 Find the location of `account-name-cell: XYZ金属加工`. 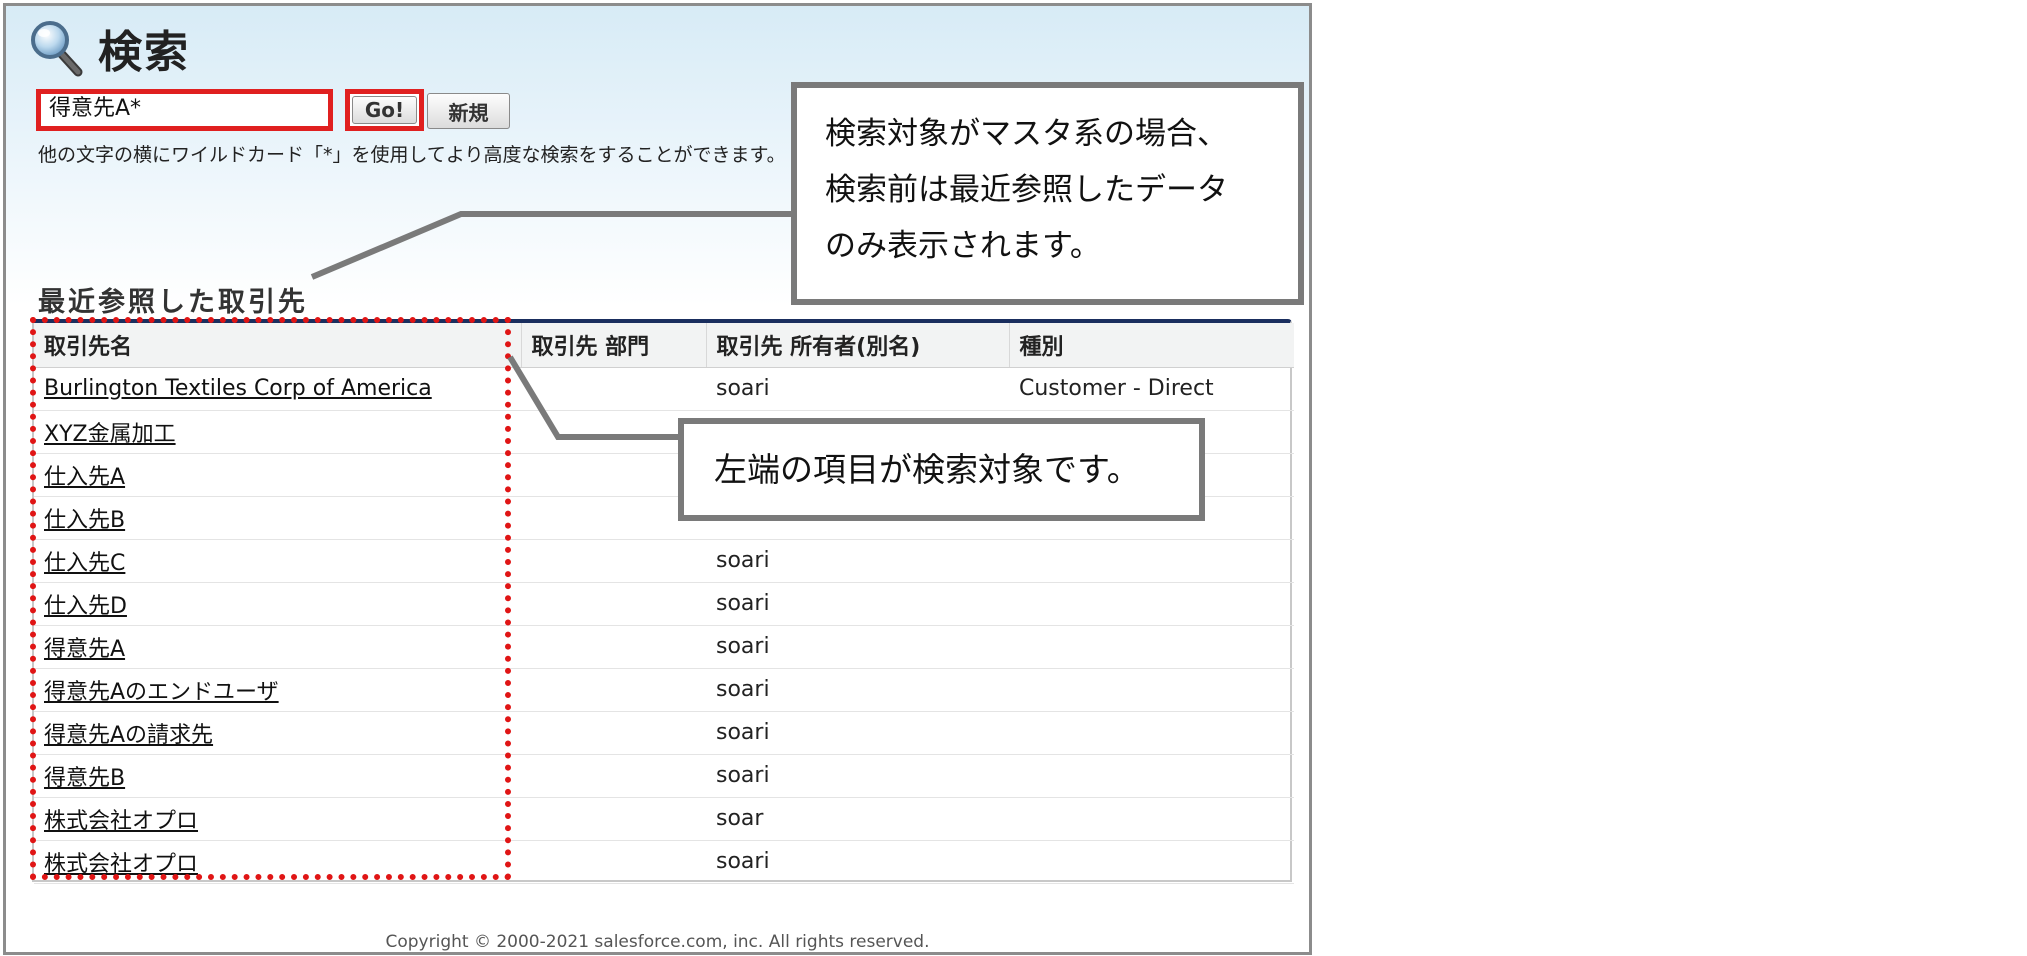

account-name-cell: XYZ金属加工 is located at coordinates (277, 432).